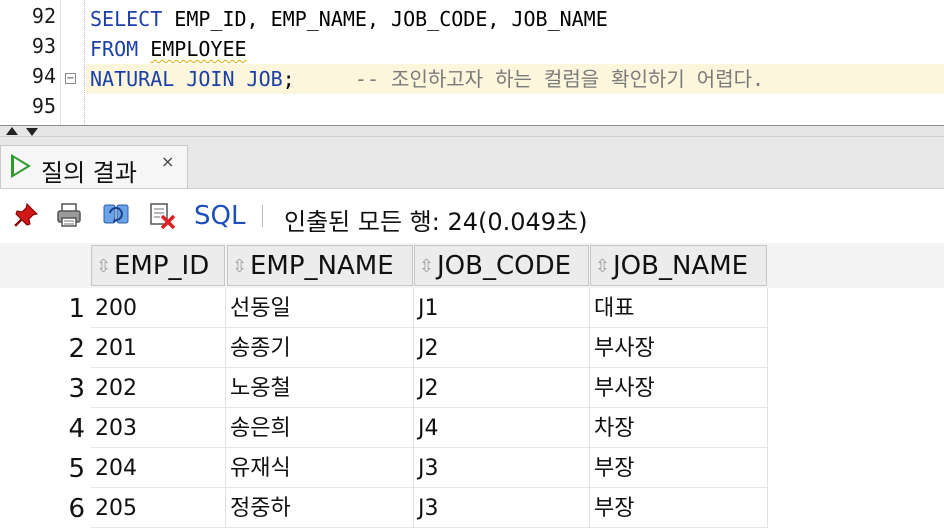 The image size is (944, 530). What do you see at coordinates (43, 106) in the screenshot?
I see `line-number: 95` at bounding box center [43, 106].